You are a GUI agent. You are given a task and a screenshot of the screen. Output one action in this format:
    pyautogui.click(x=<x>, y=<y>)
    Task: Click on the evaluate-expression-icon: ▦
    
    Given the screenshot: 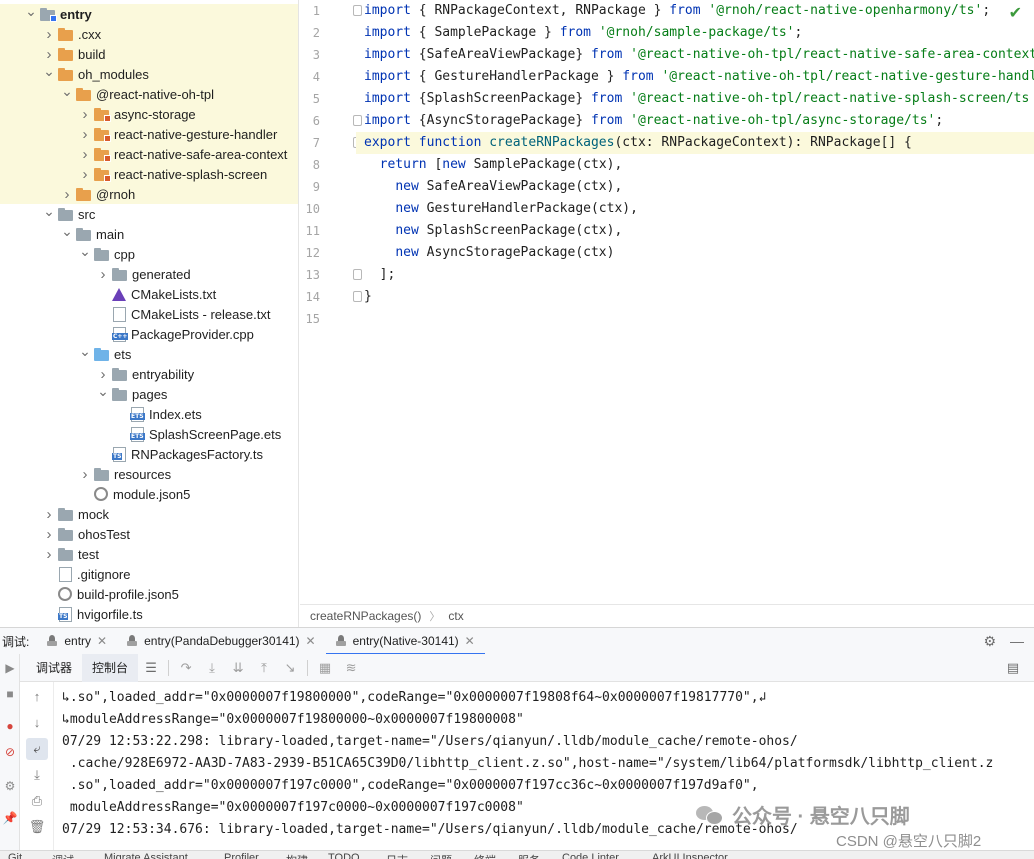 What is the action you would take?
    pyautogui.click(x=325, y=668)
    